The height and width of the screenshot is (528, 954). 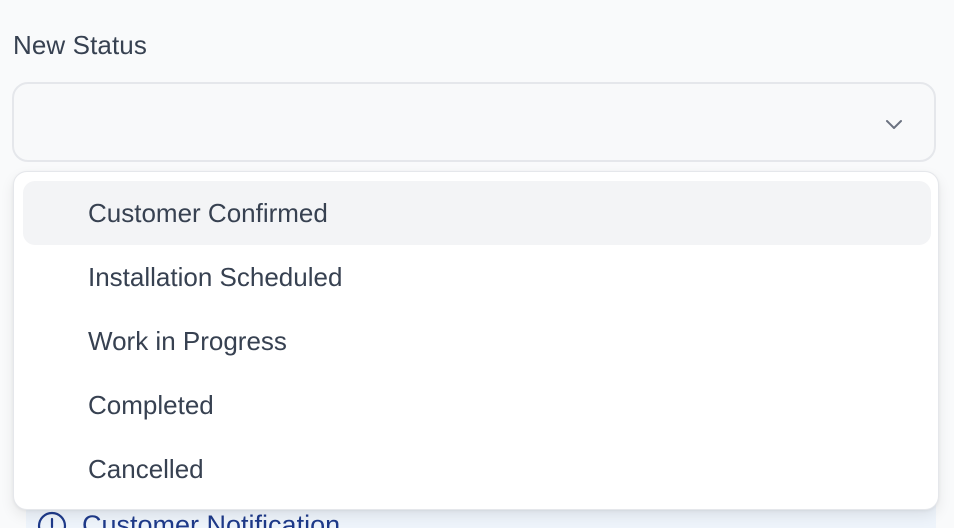 What do you see at coordinates (146, 469) in the screenshot?
I see `option-label: Cancelled` at bounding box center [146, 469].